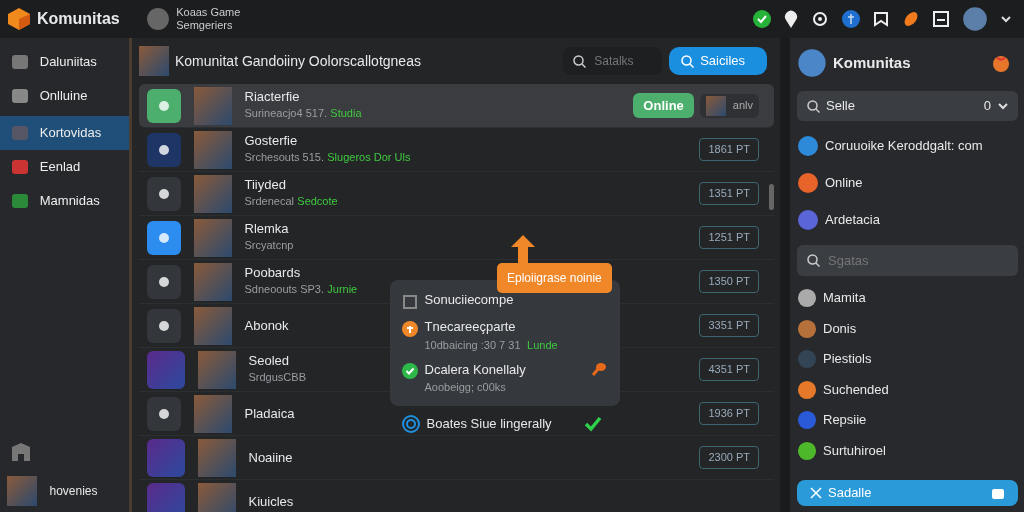 This screenshot has width=1024, height=512. What do you see at coordinates (456, 496) in the screenshot?
I see `game-row: Kiuicles` at bounding box center [456, 496].